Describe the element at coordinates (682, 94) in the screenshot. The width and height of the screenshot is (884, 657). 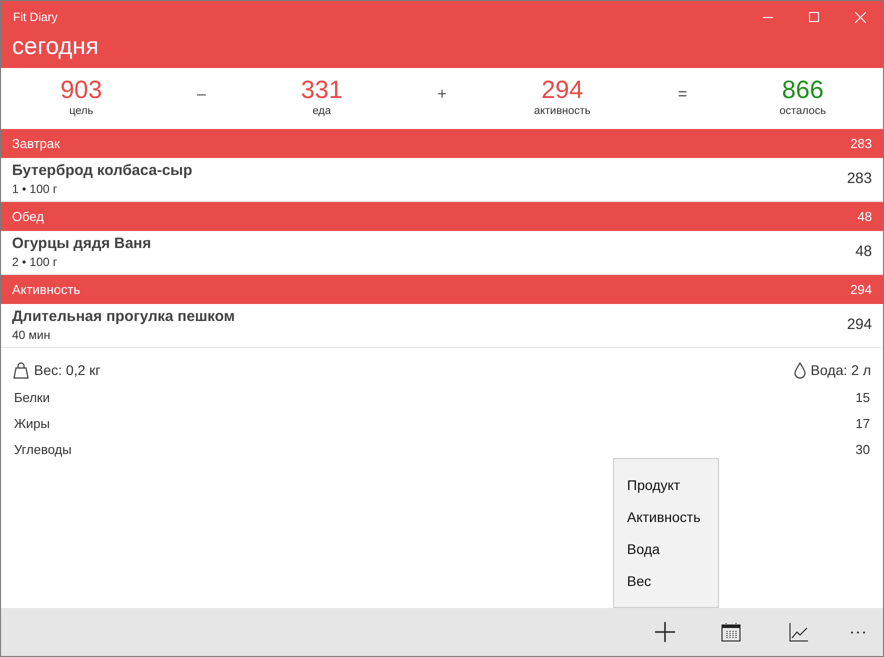
I see `operator-sign: =` at that location.